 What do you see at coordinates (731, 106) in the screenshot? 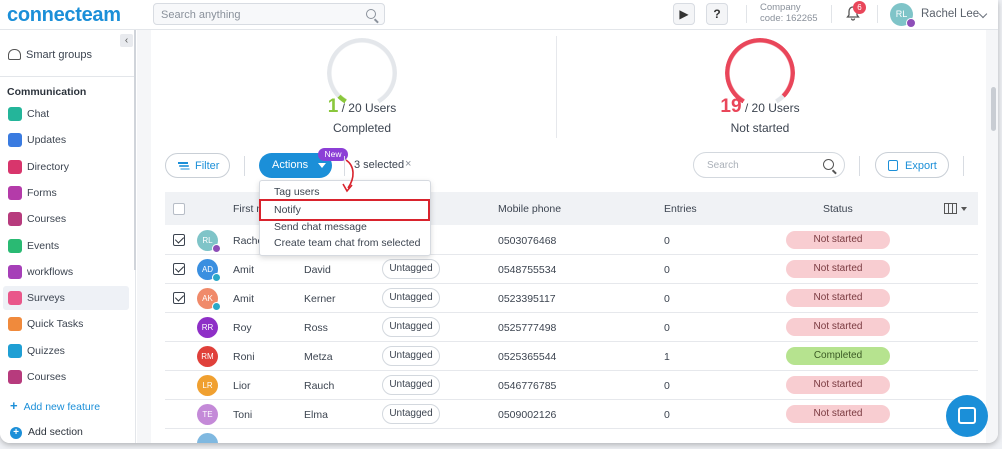
I see `not-started-count-value: 19` at bounding box center [731, 106].